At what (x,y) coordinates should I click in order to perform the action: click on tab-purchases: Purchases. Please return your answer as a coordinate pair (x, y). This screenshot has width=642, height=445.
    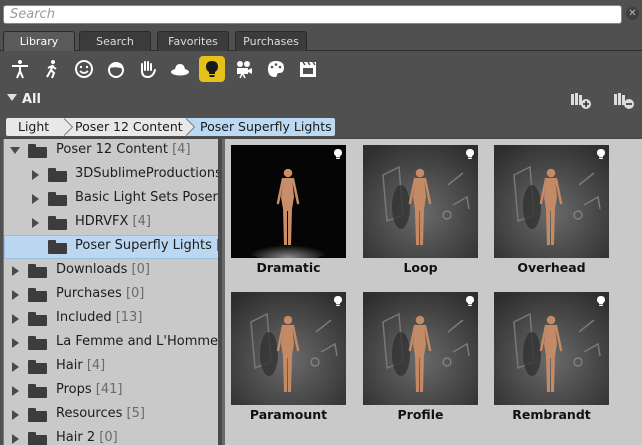
    Looking at the image, I should click on (271, 41).